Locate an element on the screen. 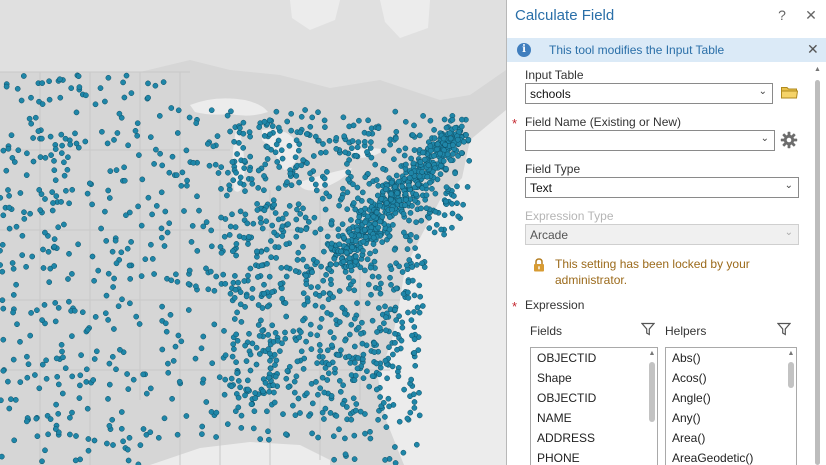  list-item: Acos() is located at coordinates (731, 378).